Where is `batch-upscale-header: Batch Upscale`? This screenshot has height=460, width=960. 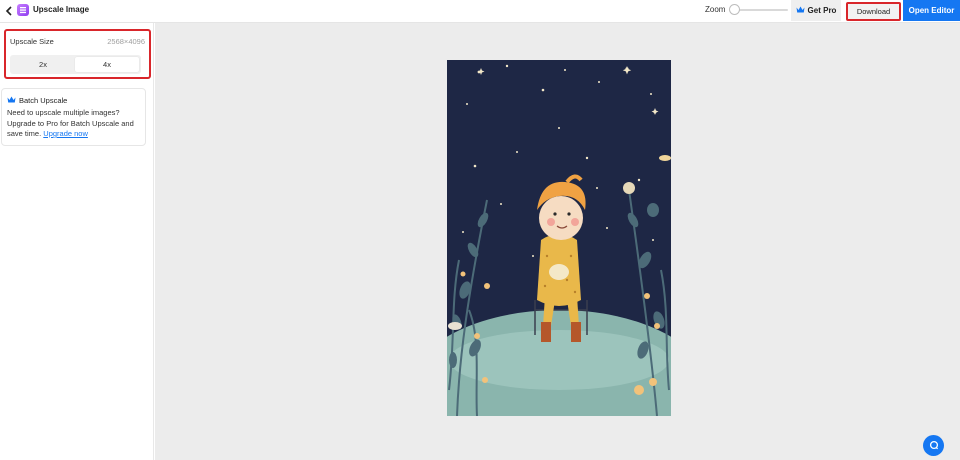 batch-upscale-header: Batch Upscale is located at coordinates (37, 100).